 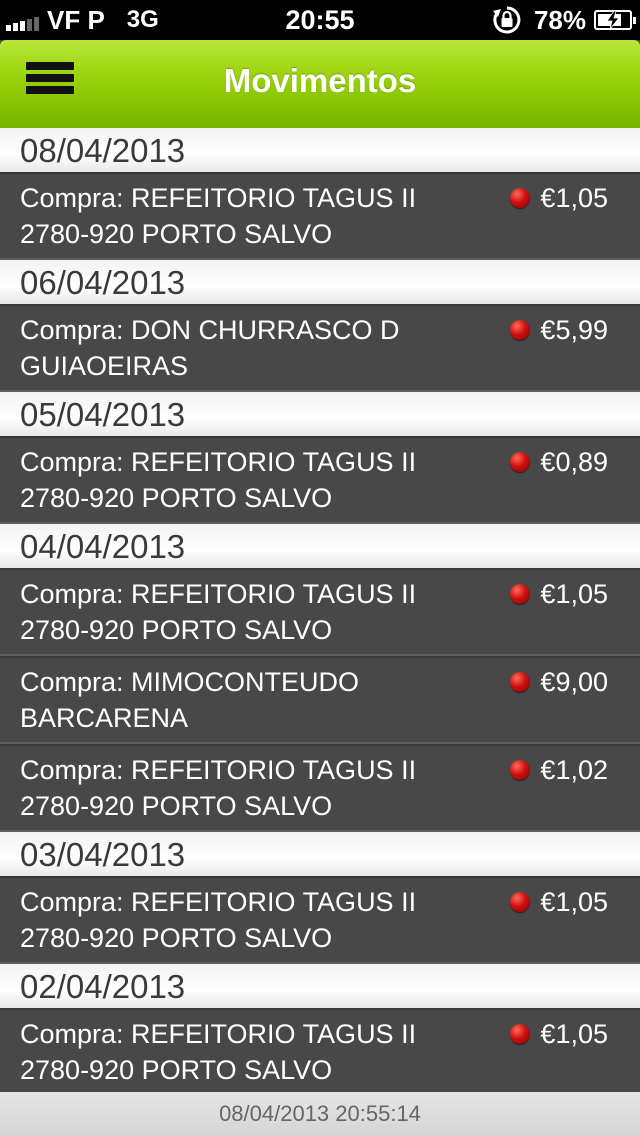 I want to click on status-bar-right: 78%, so click(x=564, y=19).